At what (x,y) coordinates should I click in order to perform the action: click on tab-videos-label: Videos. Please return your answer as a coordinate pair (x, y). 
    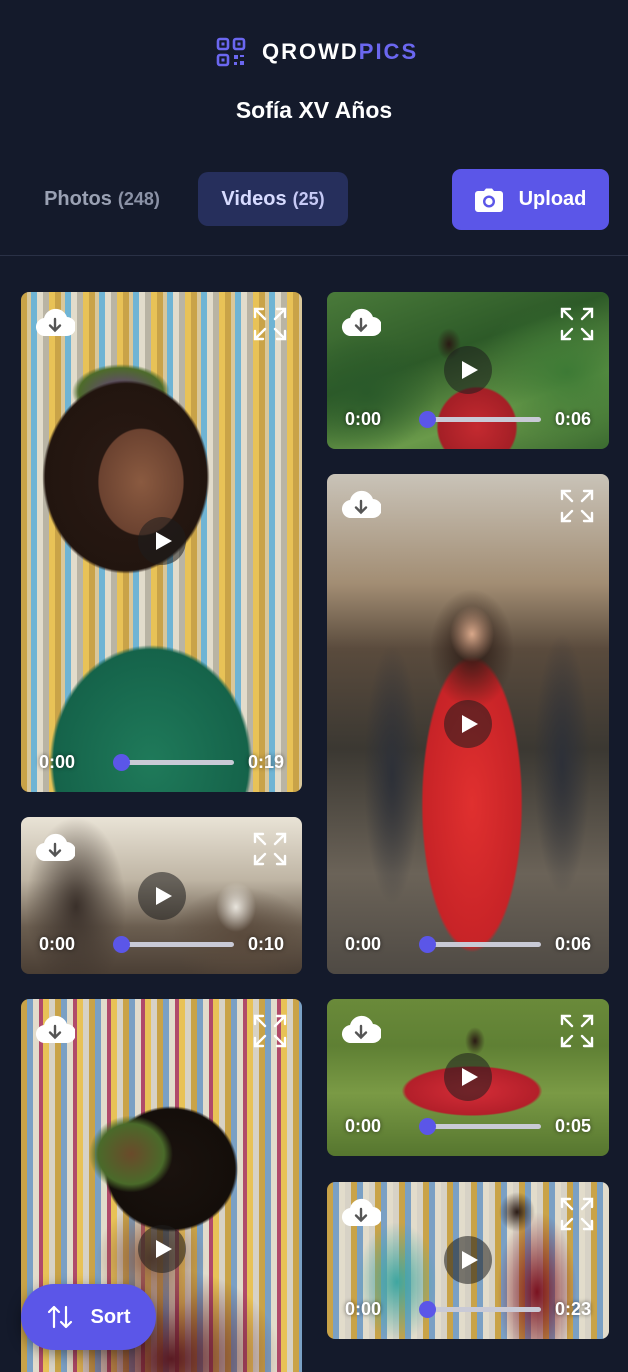
    Looking at the image, I should click on (254, 198).